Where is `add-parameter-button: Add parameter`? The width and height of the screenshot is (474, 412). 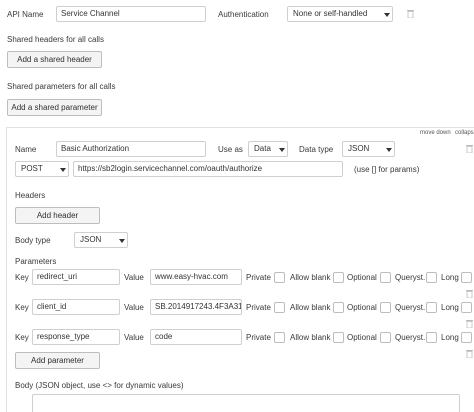 add-parameter-button: Add parameter is located at coordinates (57, 360).